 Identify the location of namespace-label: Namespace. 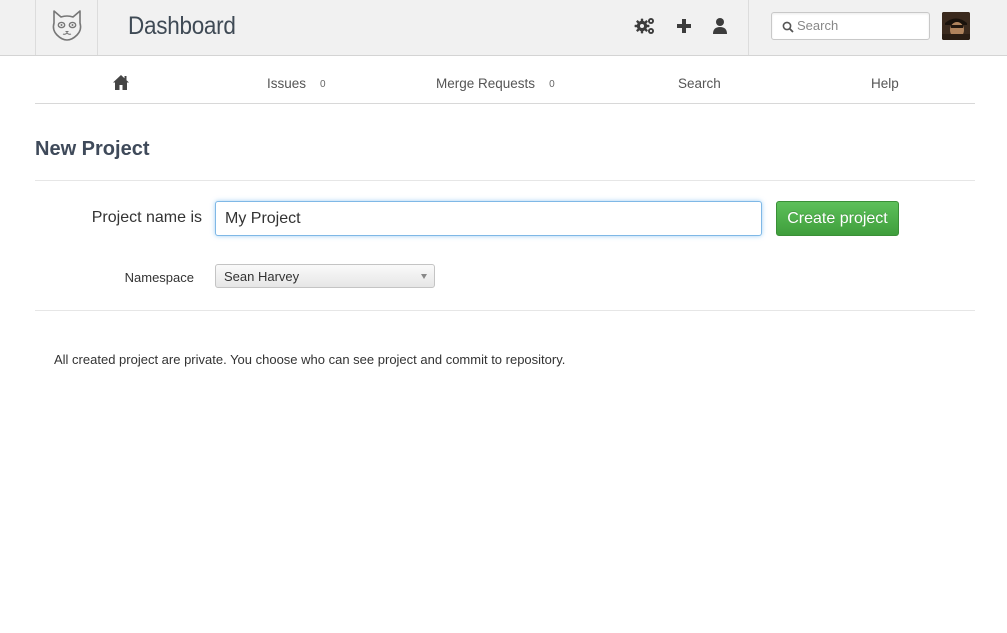
(159, 277).